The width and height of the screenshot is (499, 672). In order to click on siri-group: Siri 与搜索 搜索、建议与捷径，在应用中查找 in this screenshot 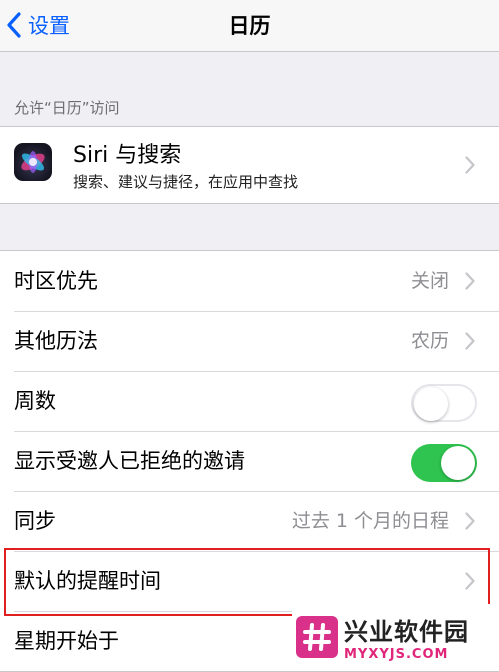, I will do `click(249, 165)`.